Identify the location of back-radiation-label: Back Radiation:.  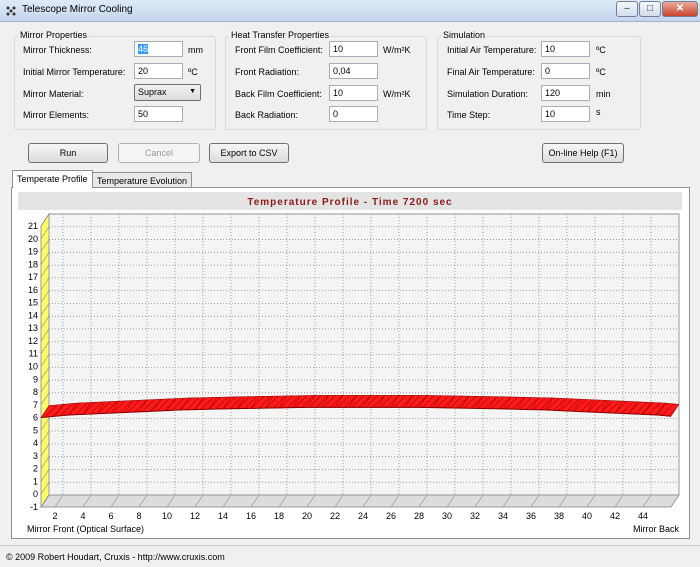
(267, 115).